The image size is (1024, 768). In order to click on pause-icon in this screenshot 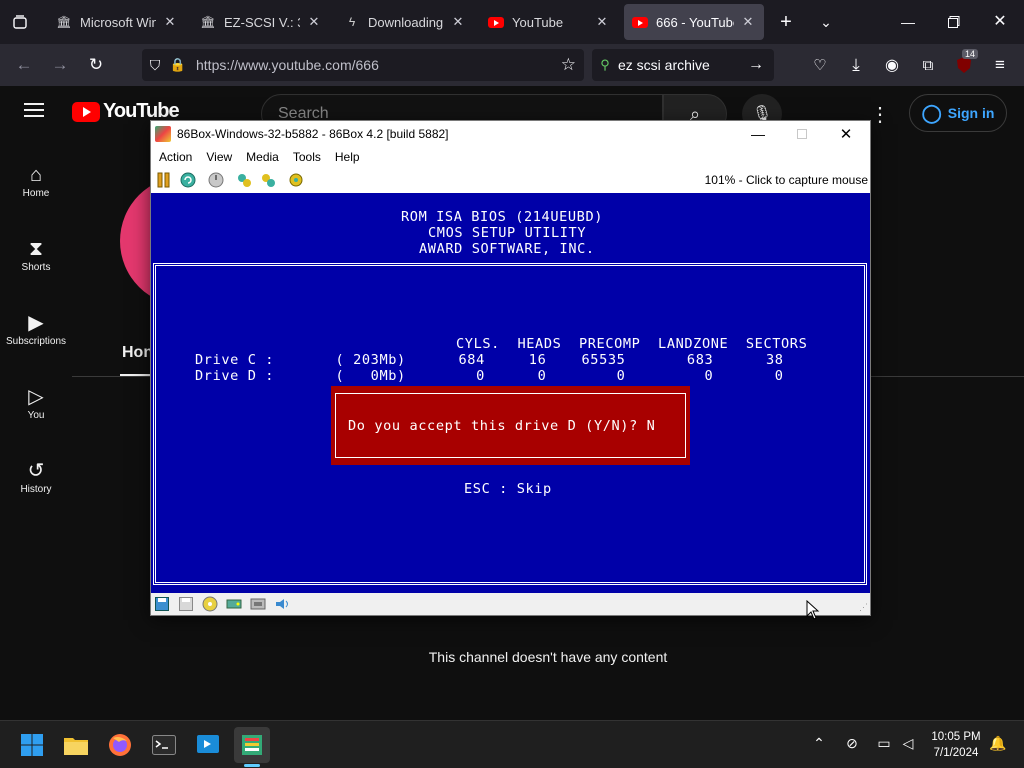, I will do `click(164, 180)`.